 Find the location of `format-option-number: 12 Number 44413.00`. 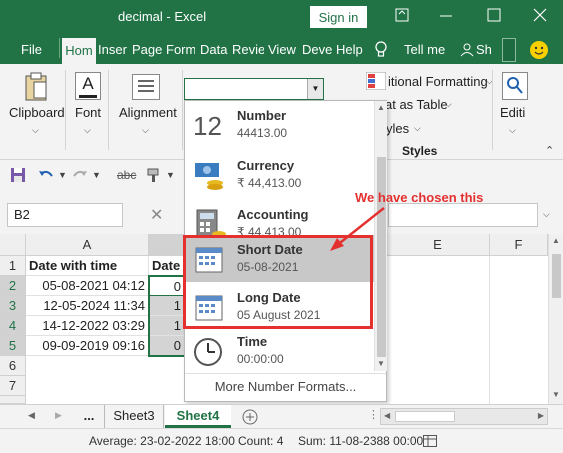

format-option-number: 12 Number 44413.00 is located at coordinates (279, 125).